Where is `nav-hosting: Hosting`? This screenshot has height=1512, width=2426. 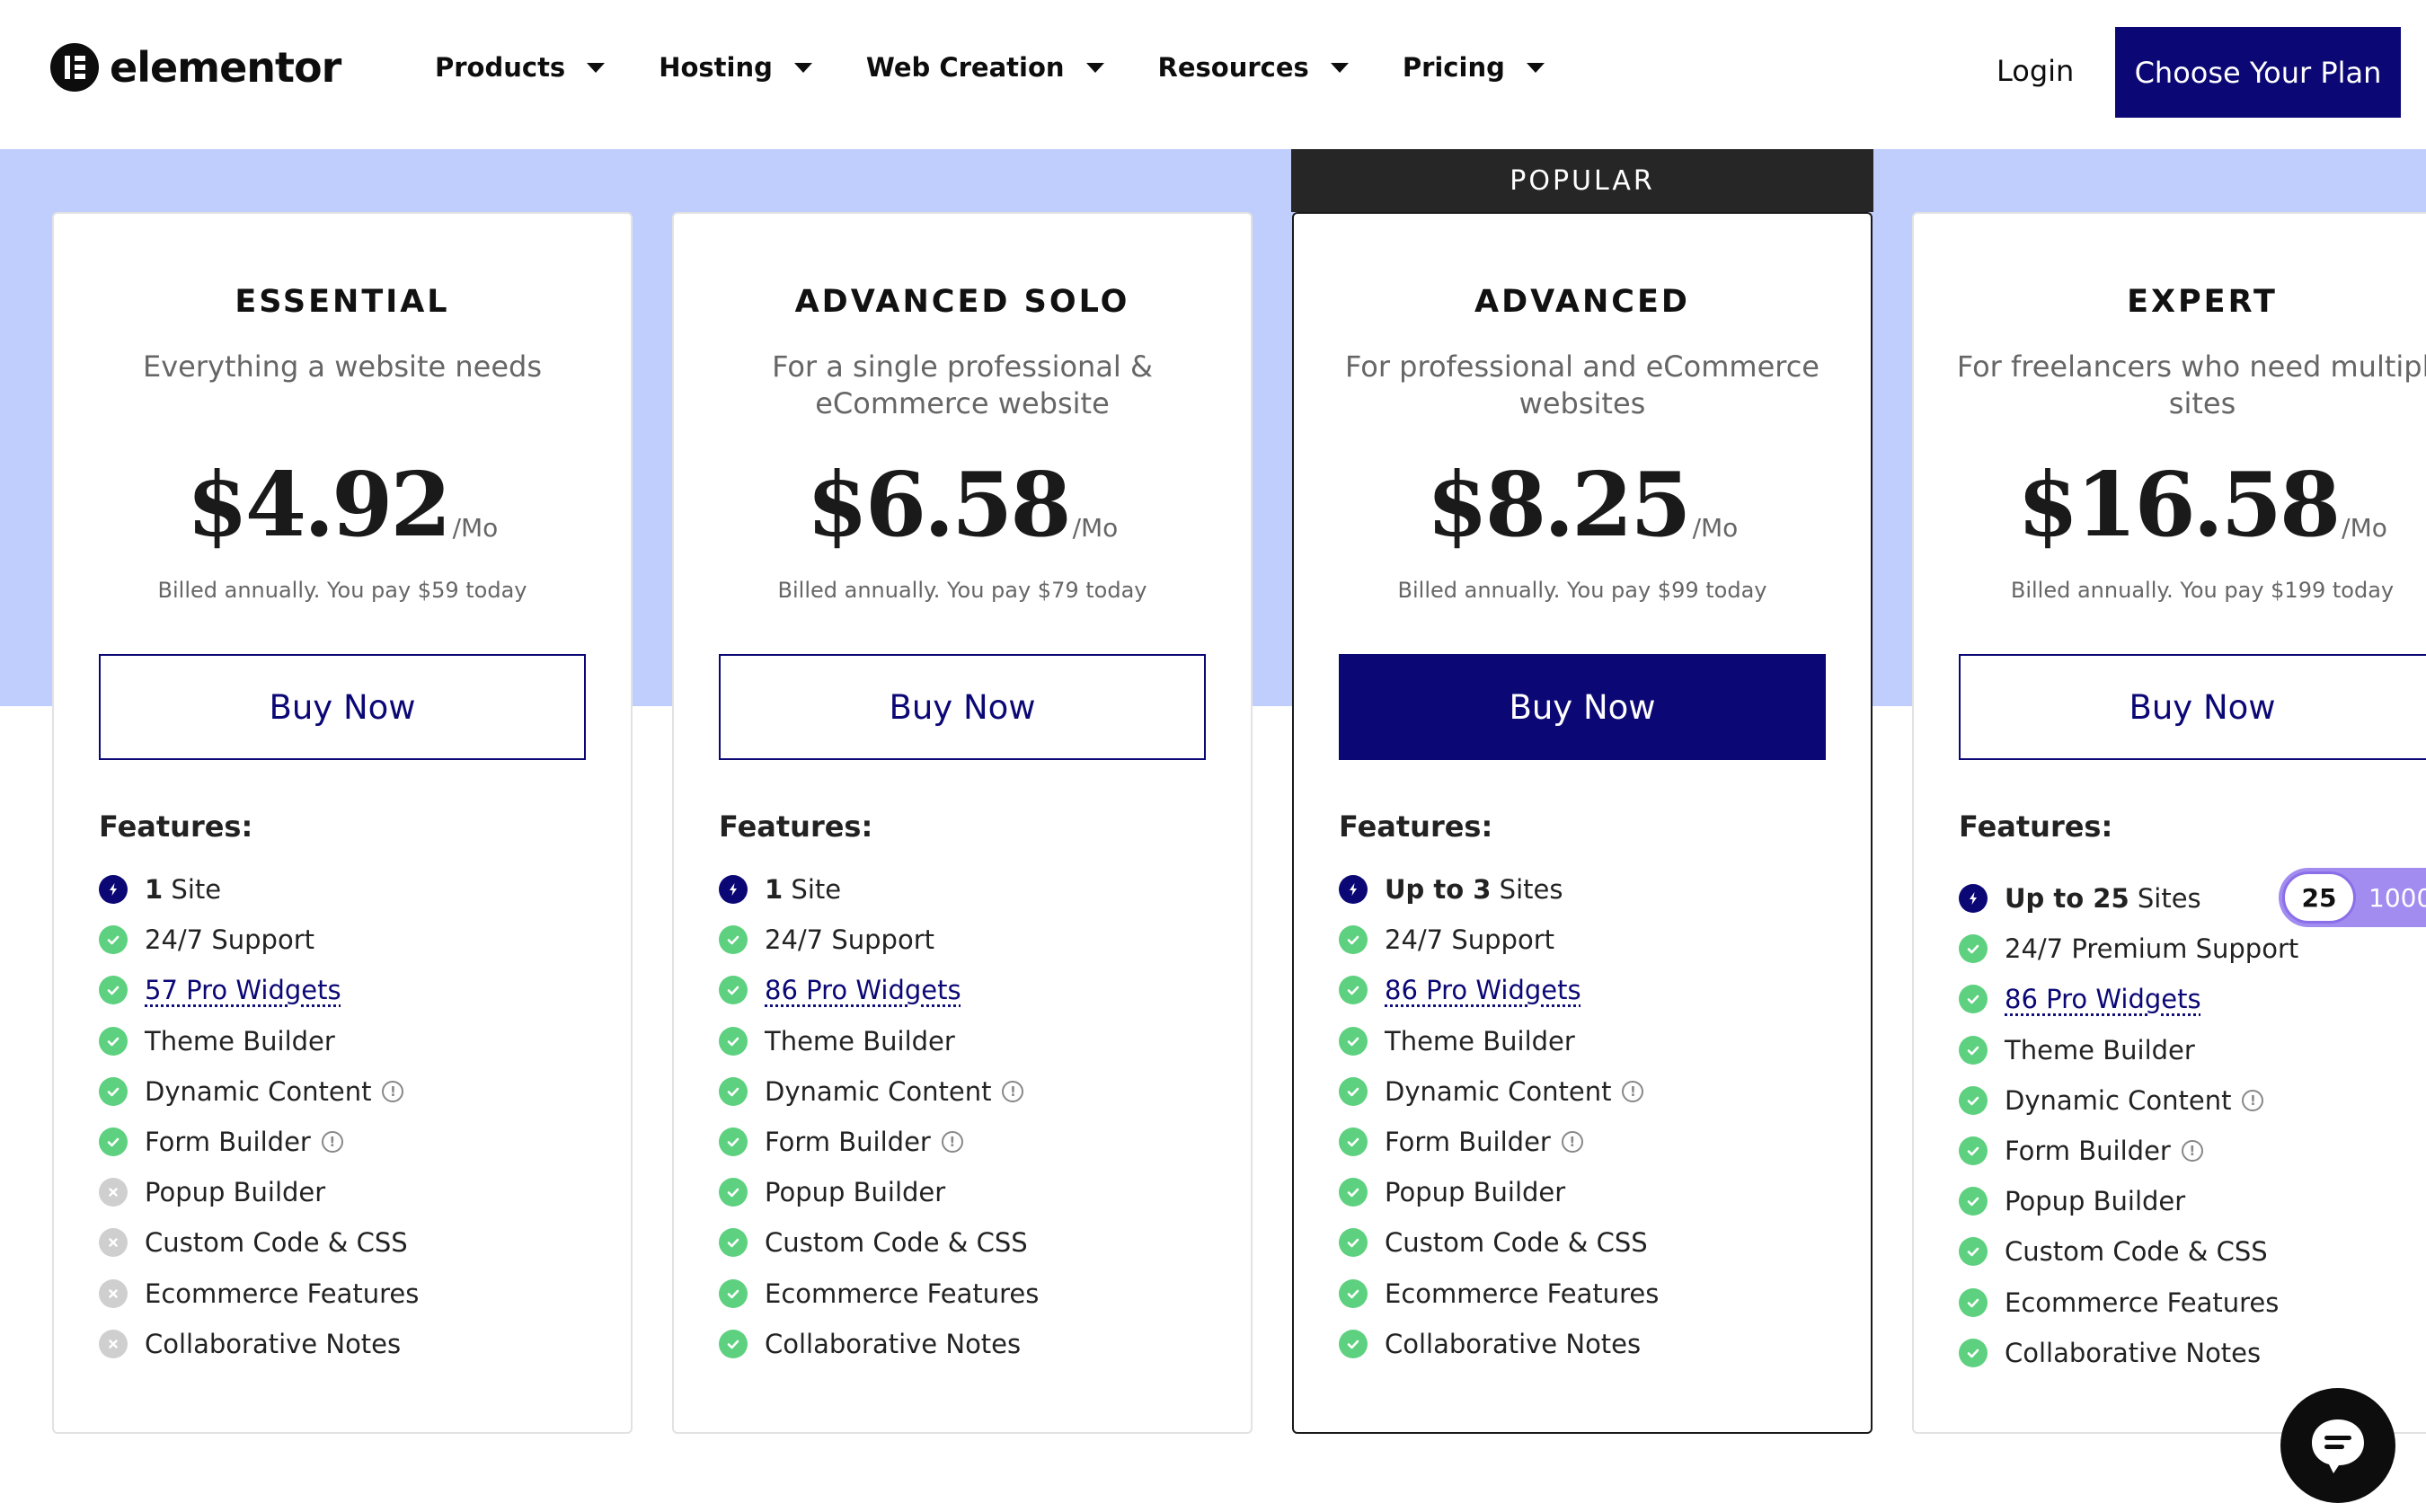
nav-hosting: Hosting is located at coordinates (735, 67).